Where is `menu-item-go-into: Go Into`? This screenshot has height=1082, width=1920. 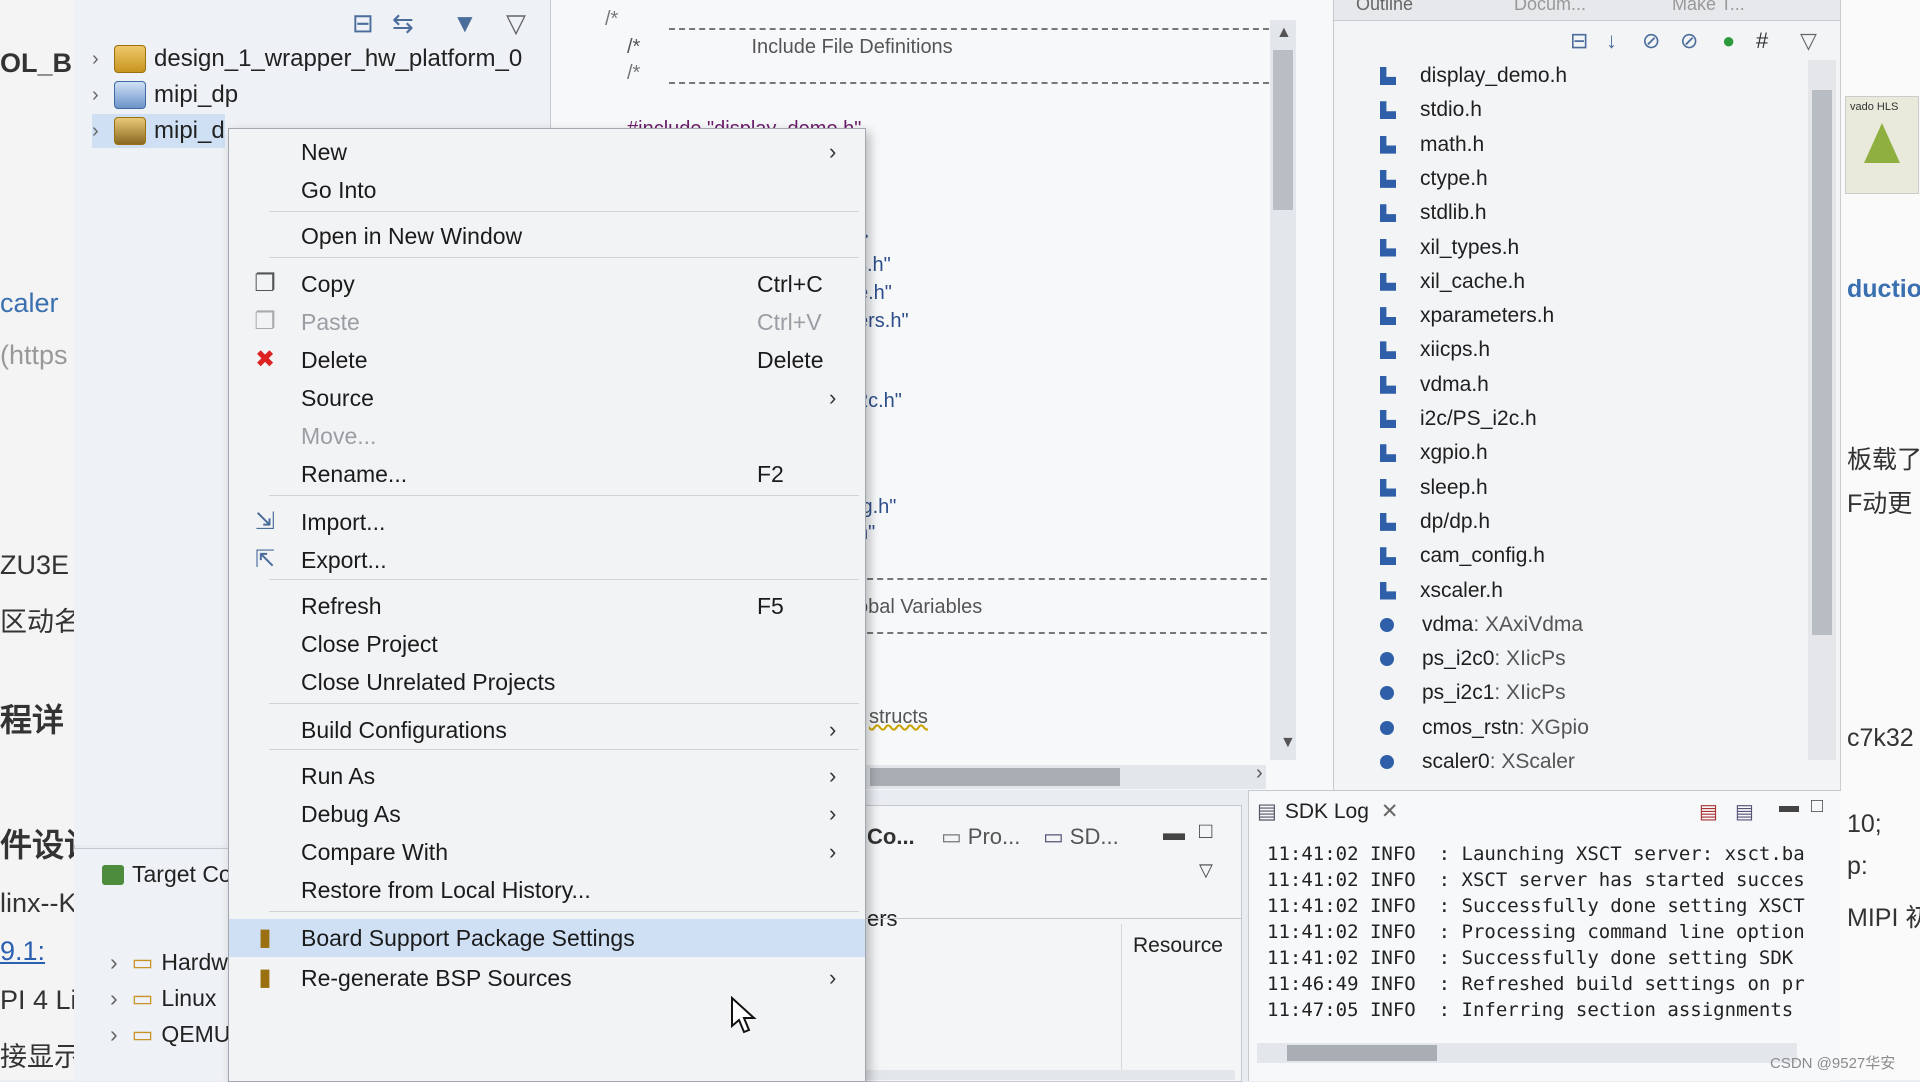
menu-item-go-into: Go Into is located at coordinates (547, 190).